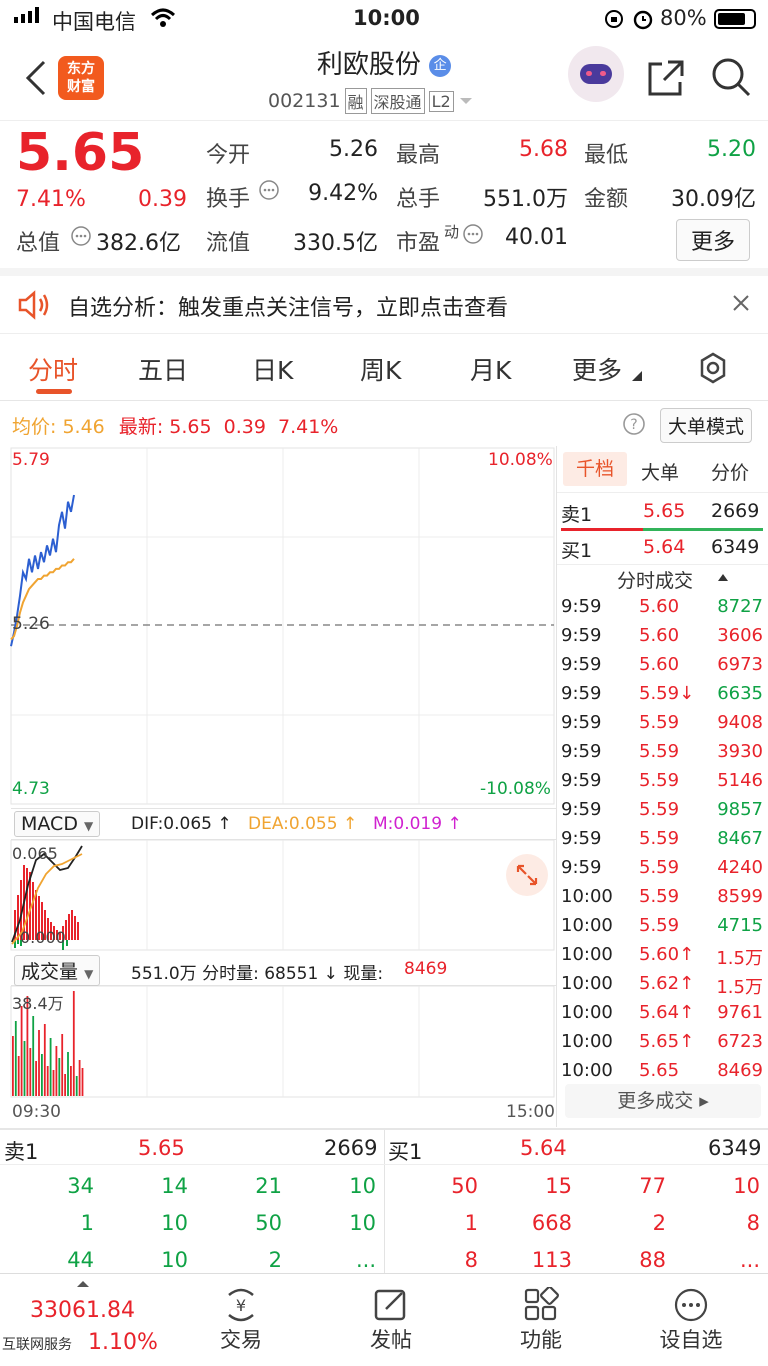 The image size is (768, 1366). Describe the element at coordinates (26, 15) in the screenshot. I see `signal-icon` at that location.